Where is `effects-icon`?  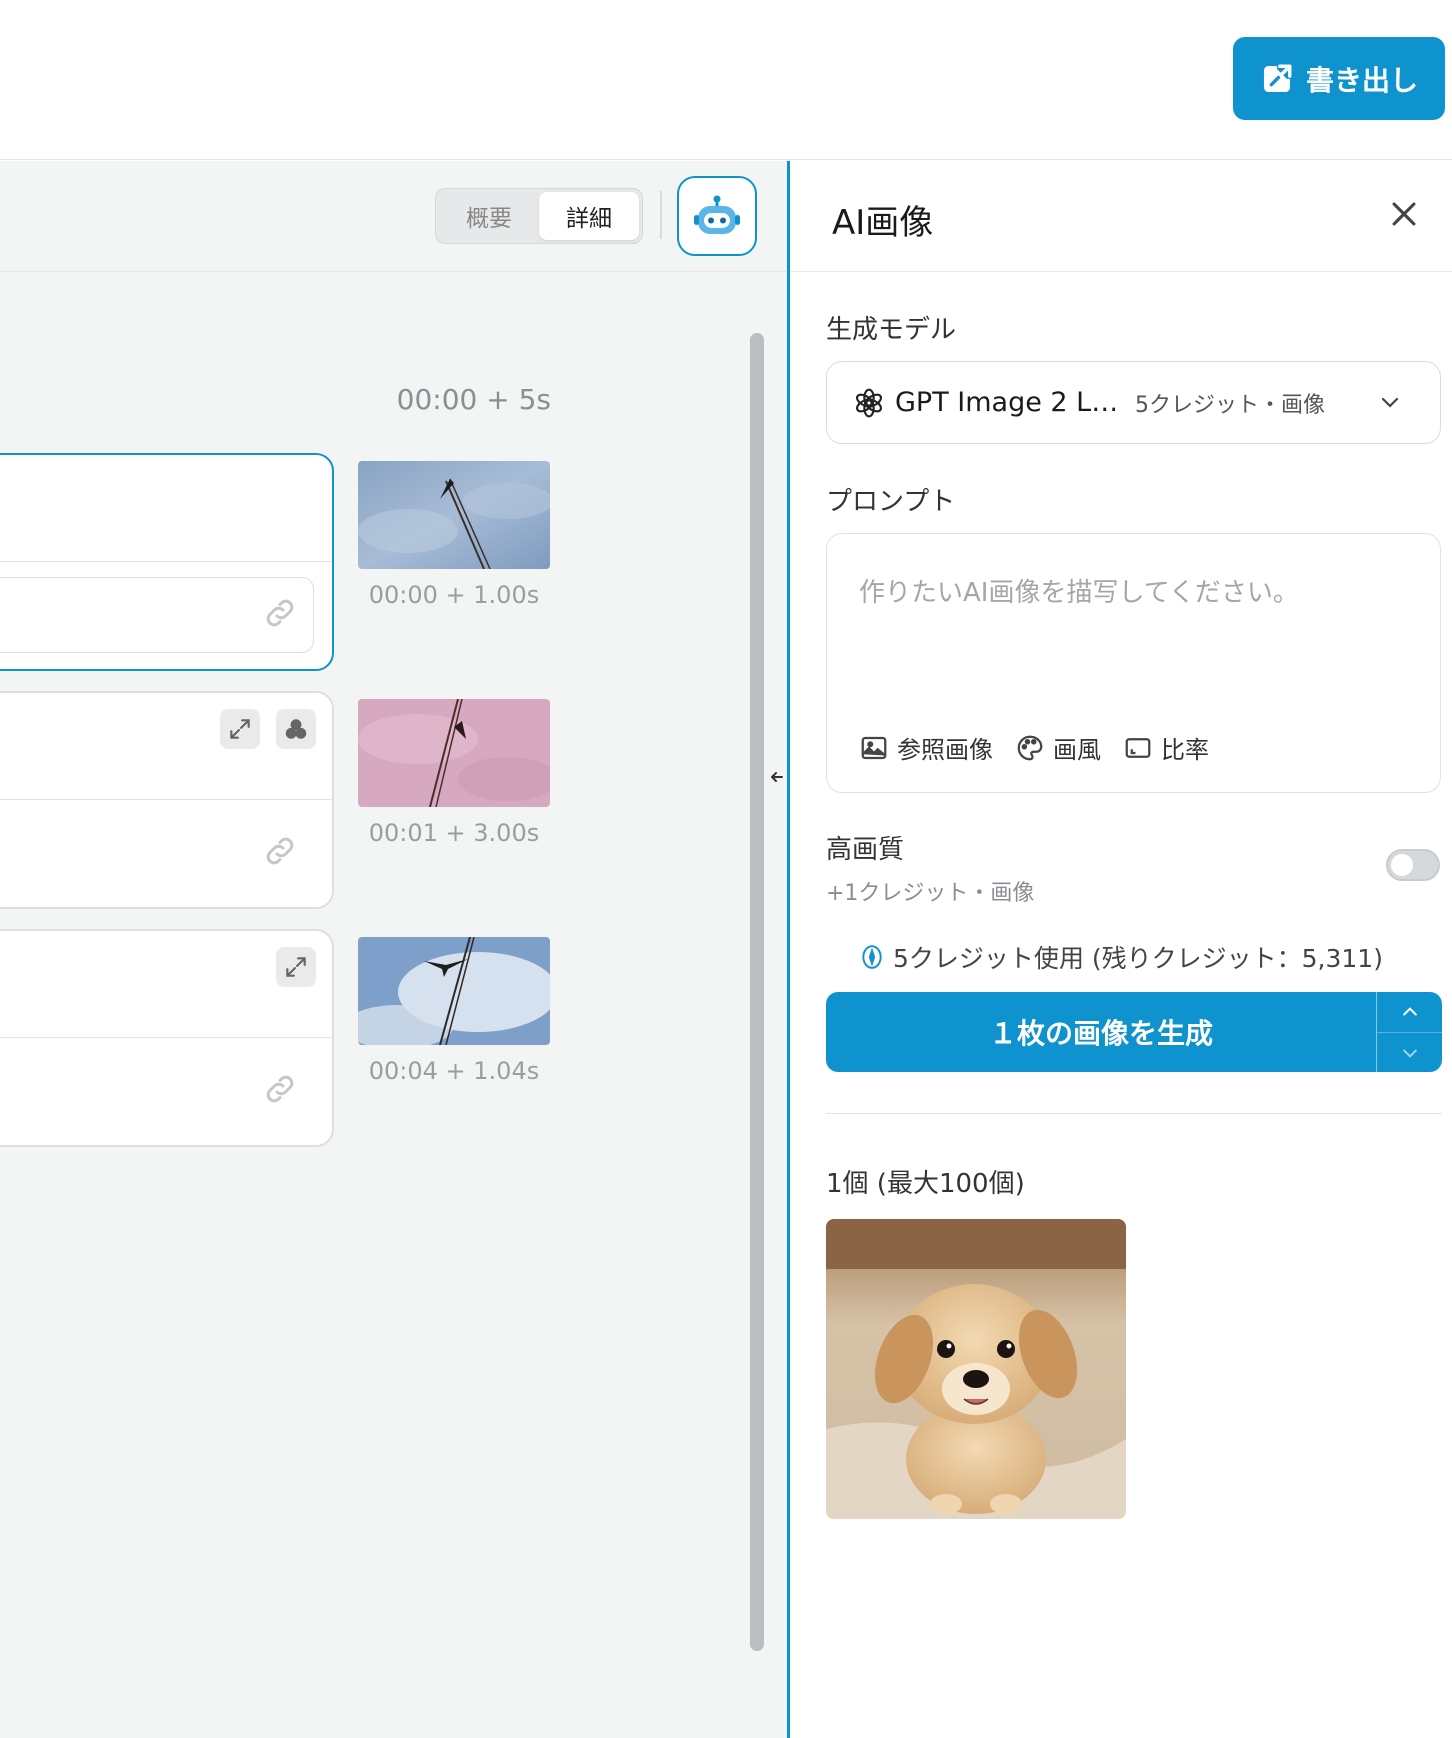
effects-icon is located at coordinates (296, 729).